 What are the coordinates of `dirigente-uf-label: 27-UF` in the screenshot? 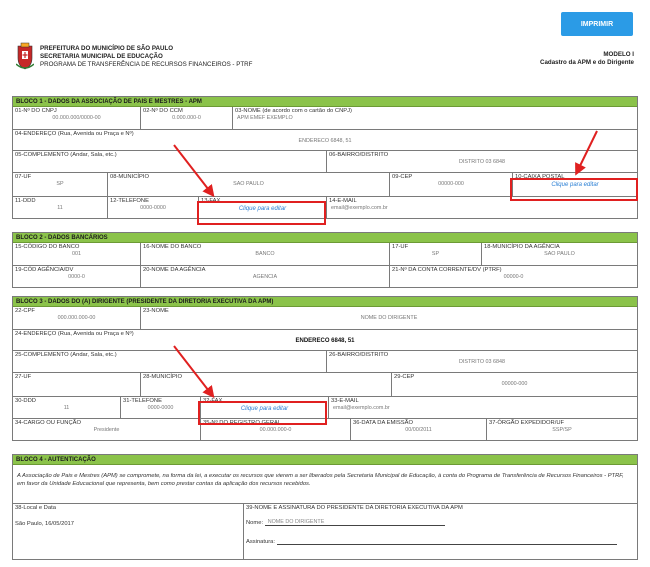 It's located at (23, 377).